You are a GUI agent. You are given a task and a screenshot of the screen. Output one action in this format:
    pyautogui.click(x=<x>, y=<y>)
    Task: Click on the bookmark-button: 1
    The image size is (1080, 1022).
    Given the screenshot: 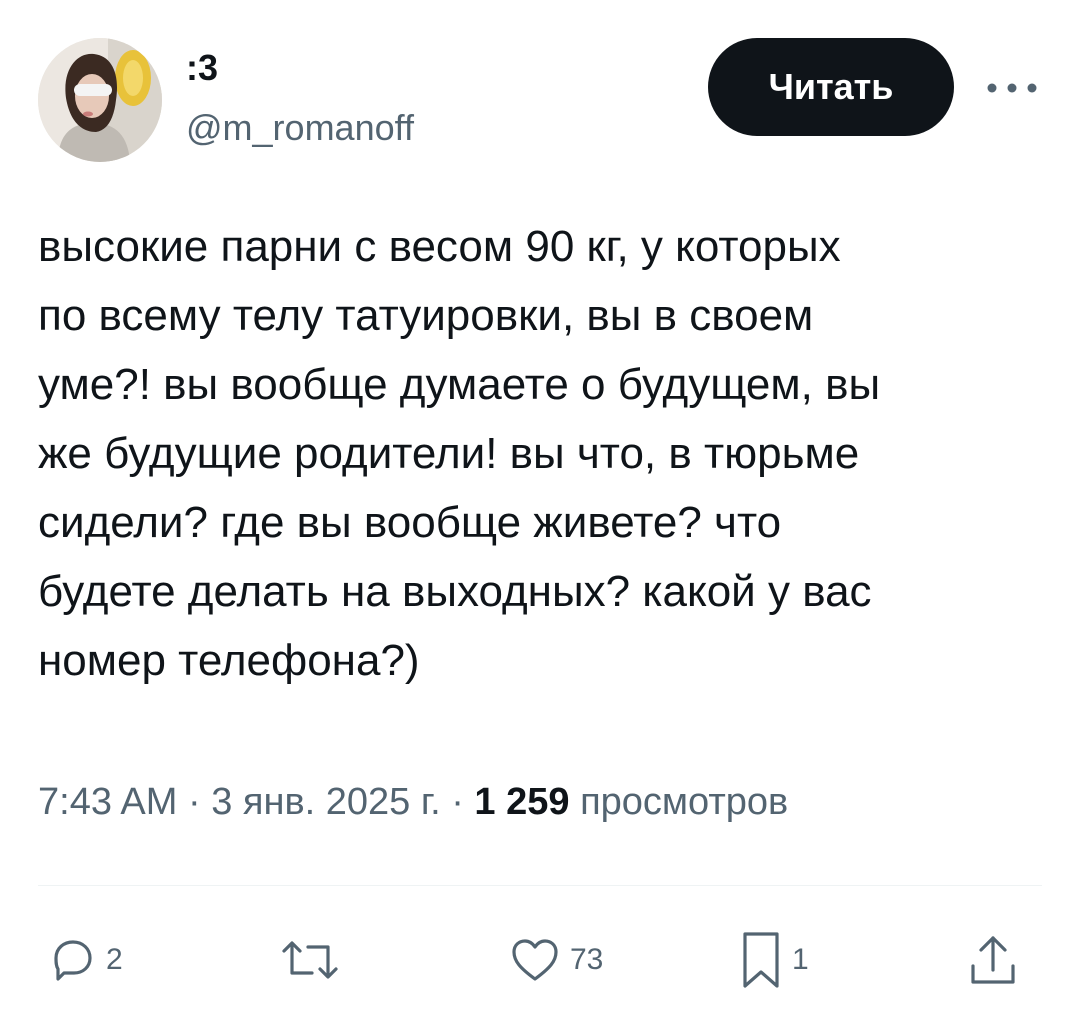 What is the action you would take?
    pyautogui.click(x=774, y=960)
    